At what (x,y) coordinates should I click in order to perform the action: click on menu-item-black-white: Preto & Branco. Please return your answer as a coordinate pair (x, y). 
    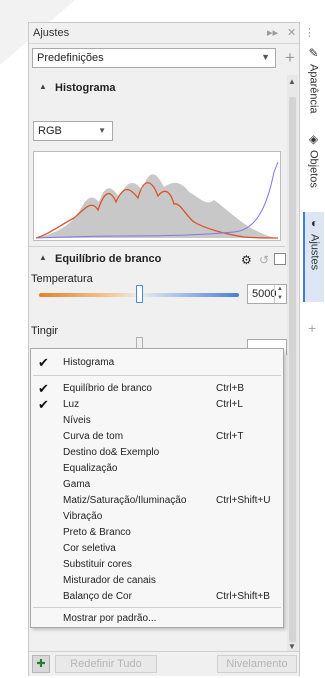
    Looking at the image, I should click on (157, 533).